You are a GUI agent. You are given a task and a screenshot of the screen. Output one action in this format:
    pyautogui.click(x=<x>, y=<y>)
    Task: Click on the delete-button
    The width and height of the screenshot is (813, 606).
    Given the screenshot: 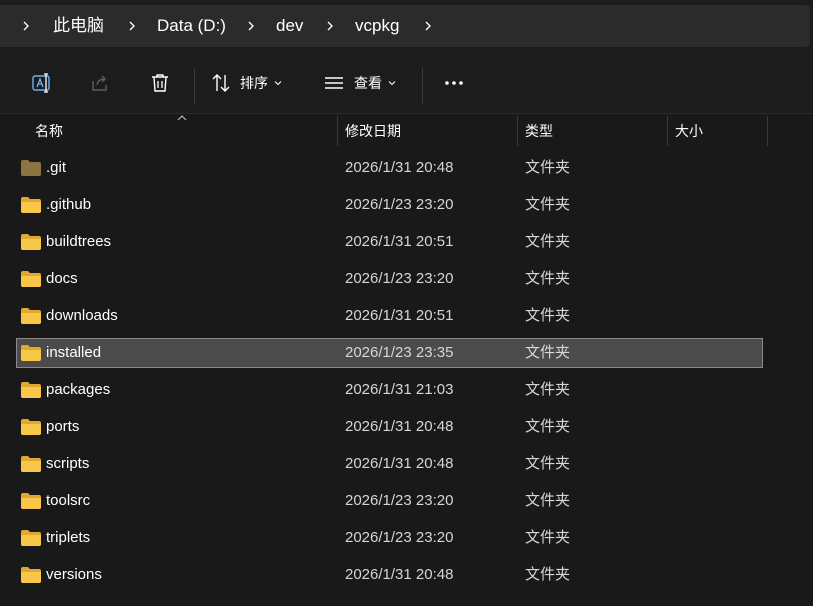 What is the action you would take?
    pyautogui.click(x=160, y=83)
    